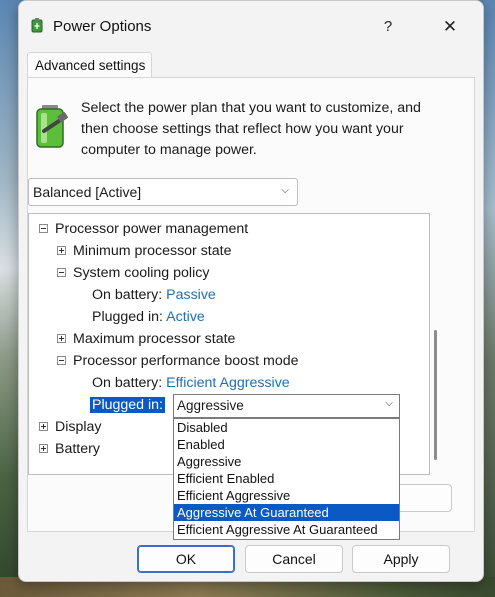 This screenshot has width=495, height=597. I want to click on tree-item-cooling-on-battery: On battery: Passive, so click(154, 295).